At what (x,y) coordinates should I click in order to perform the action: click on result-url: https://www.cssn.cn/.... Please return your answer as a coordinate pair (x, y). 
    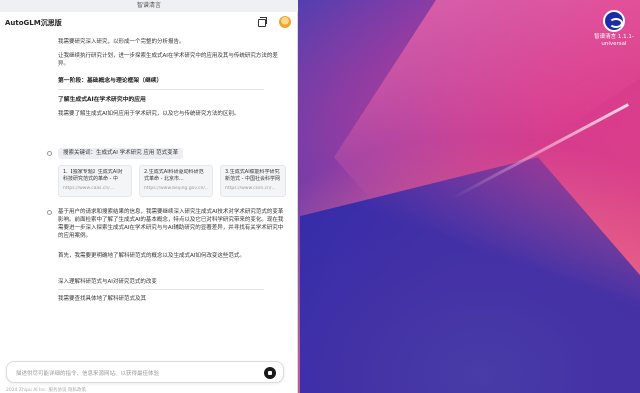
    Looking at the image, I should click on (250, 188).